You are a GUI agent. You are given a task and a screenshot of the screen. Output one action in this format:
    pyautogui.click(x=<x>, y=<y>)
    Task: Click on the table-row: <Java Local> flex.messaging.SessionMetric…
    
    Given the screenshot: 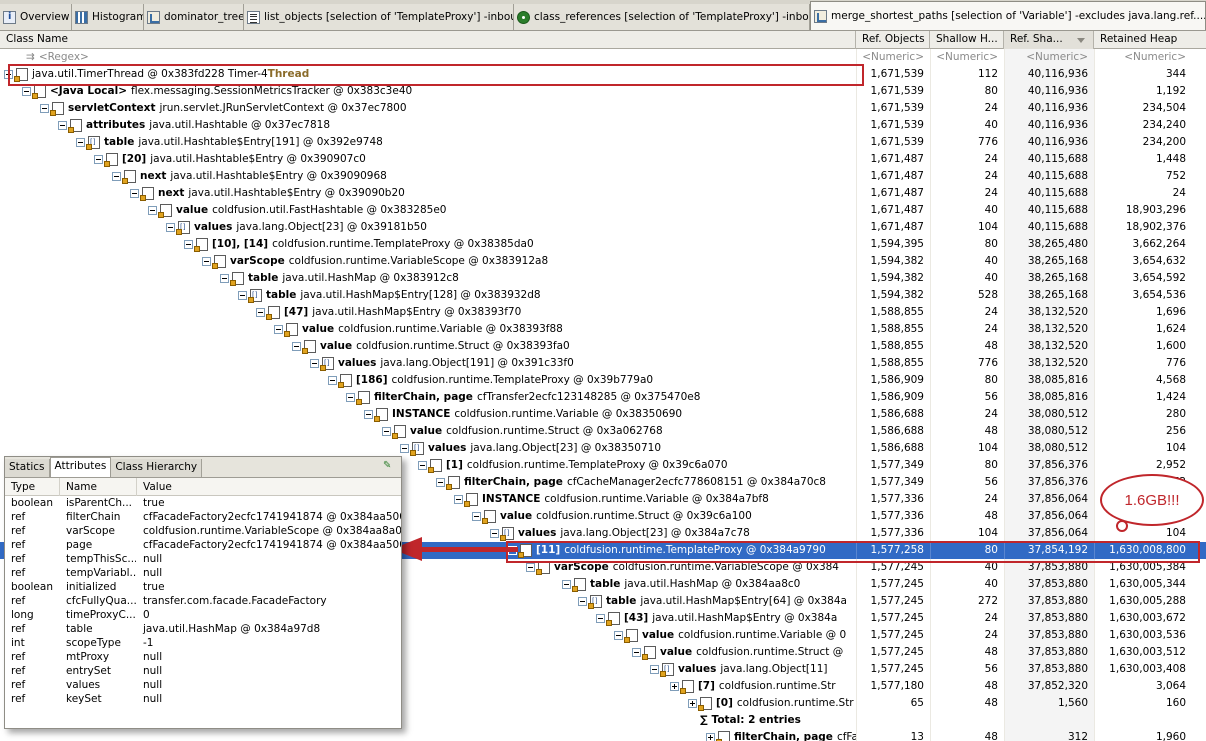 What is the action you would take?
    pyautogui.click(x=603, y=91)
    